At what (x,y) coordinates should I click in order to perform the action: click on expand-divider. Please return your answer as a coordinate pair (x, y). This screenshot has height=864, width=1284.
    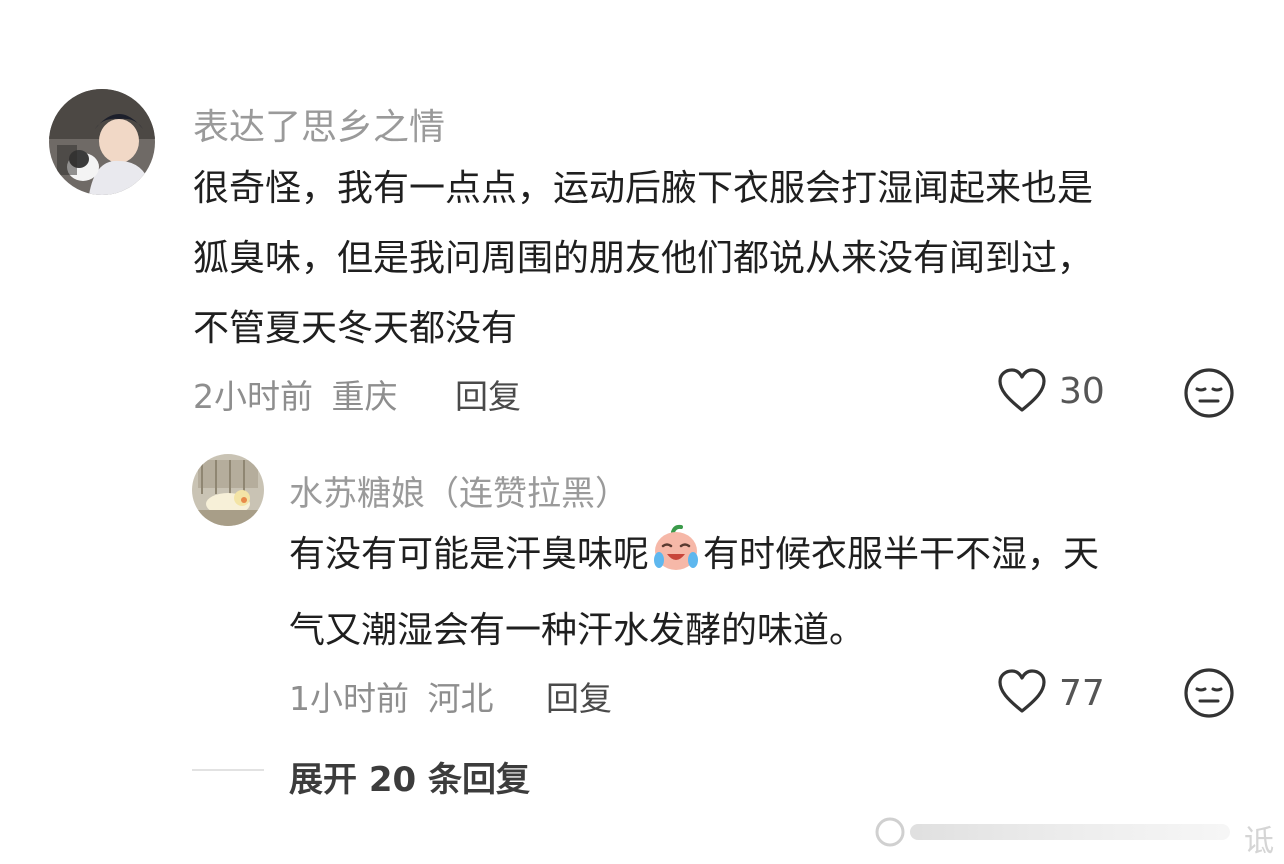
    Looking at the image, I should click on (228, 770).